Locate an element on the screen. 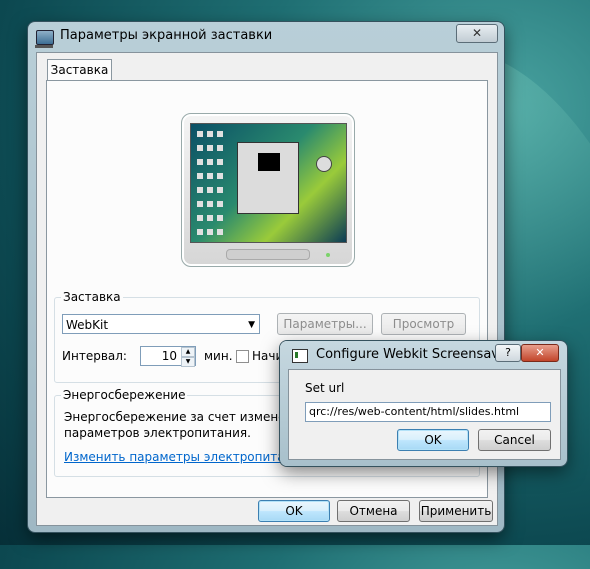 This screenshot has height=569, width=590. preview-screen is located at coordinates (268, 183).